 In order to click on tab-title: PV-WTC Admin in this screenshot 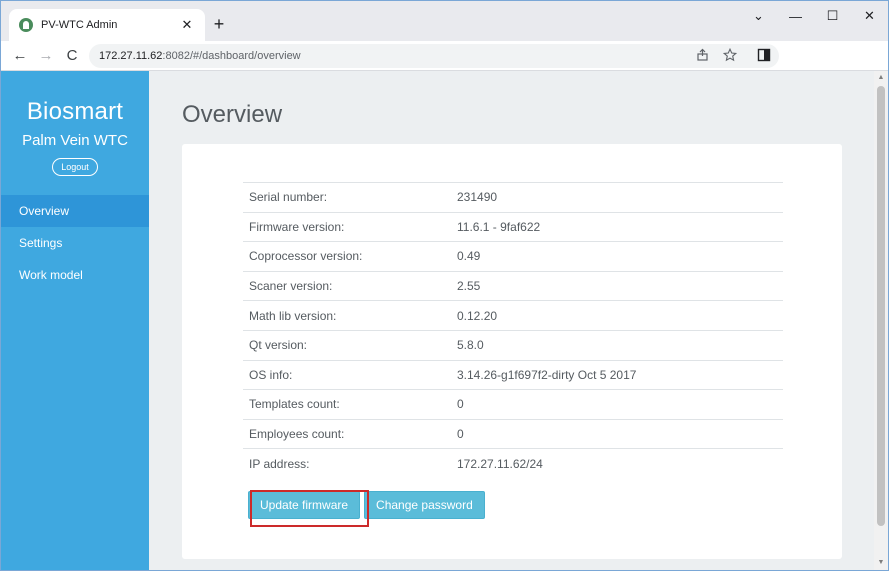, I will do `click(79, 25)`.